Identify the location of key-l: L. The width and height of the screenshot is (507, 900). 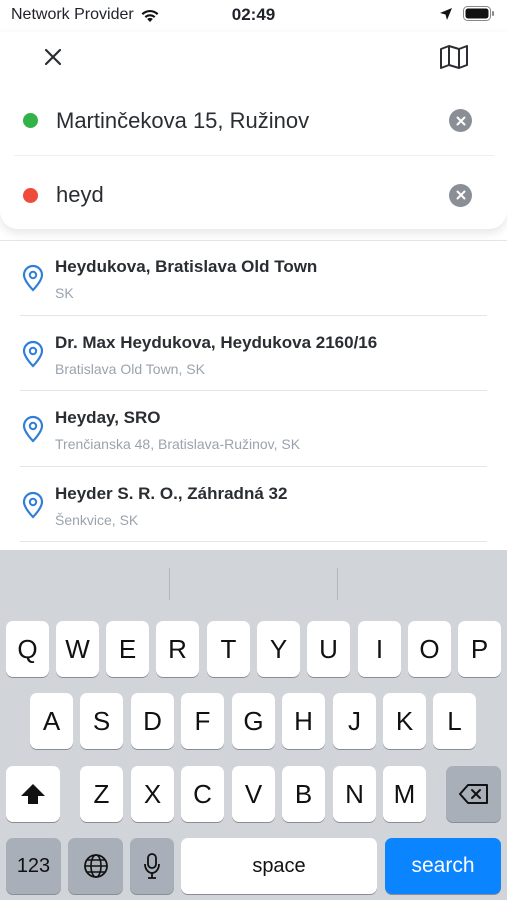
(454, 721).